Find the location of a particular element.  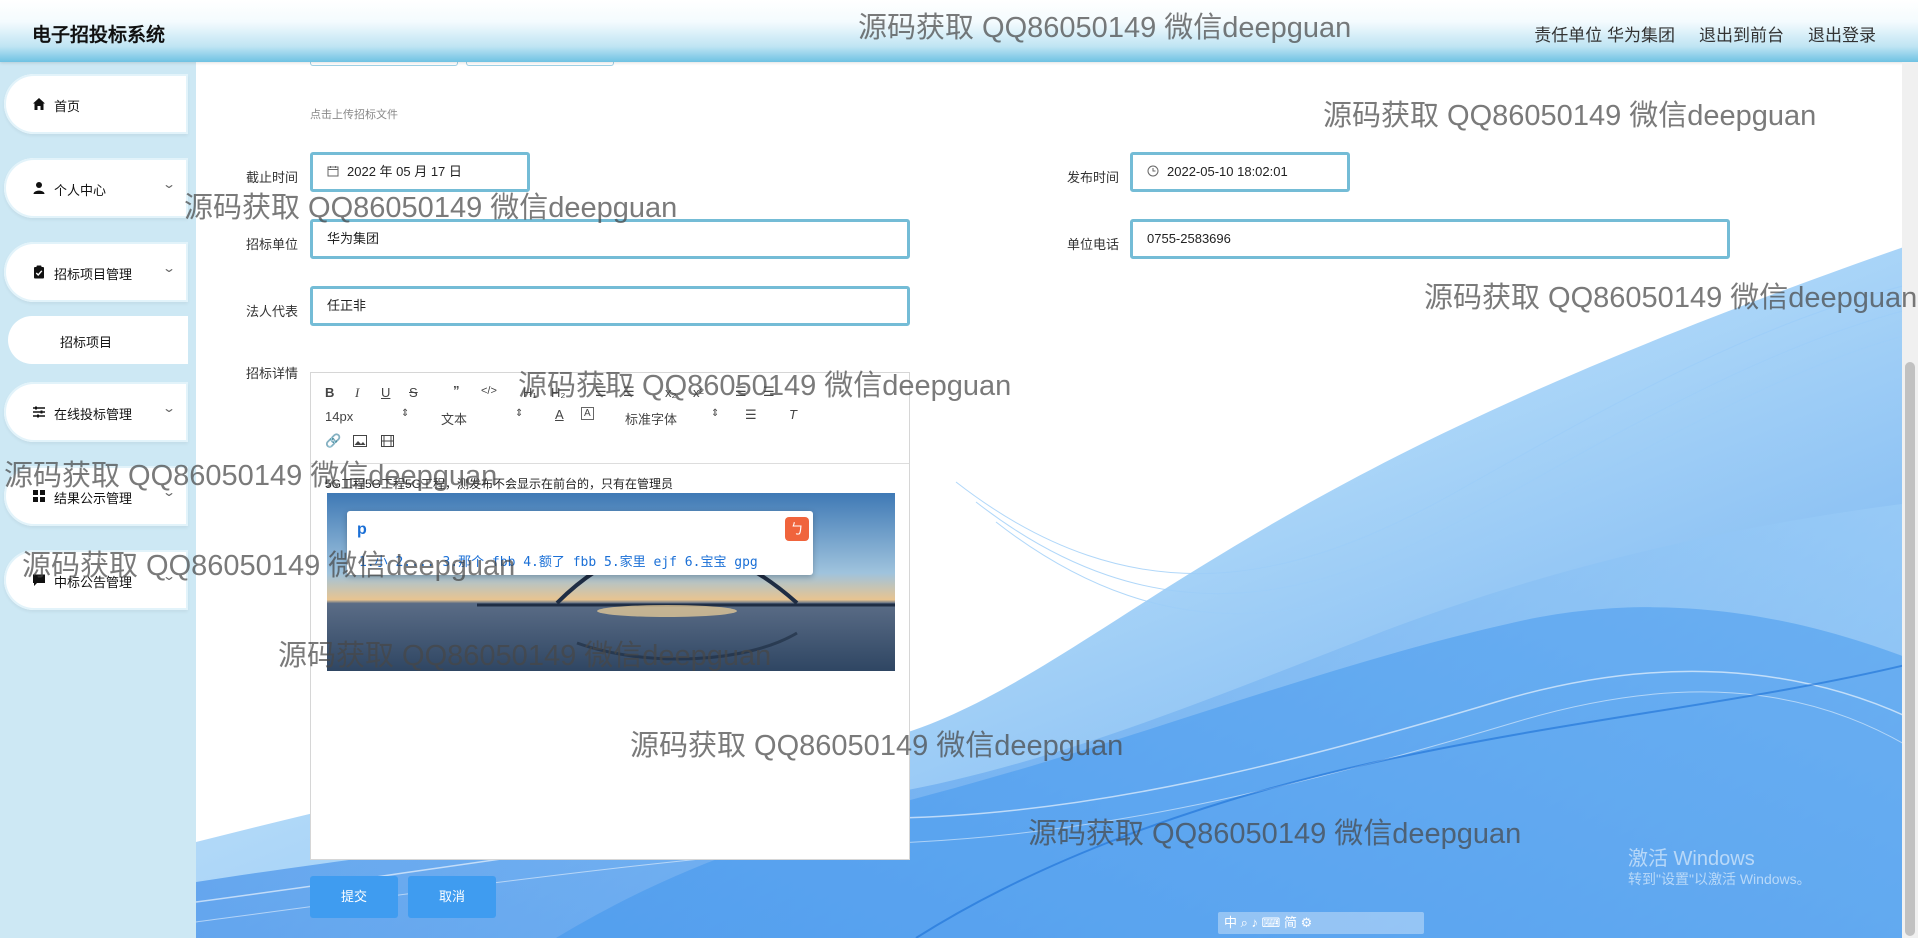

top-header: 电子招投标系统 责任单位 华为集团 退出到前台 退出登录 is located at coordinates (959, 31).